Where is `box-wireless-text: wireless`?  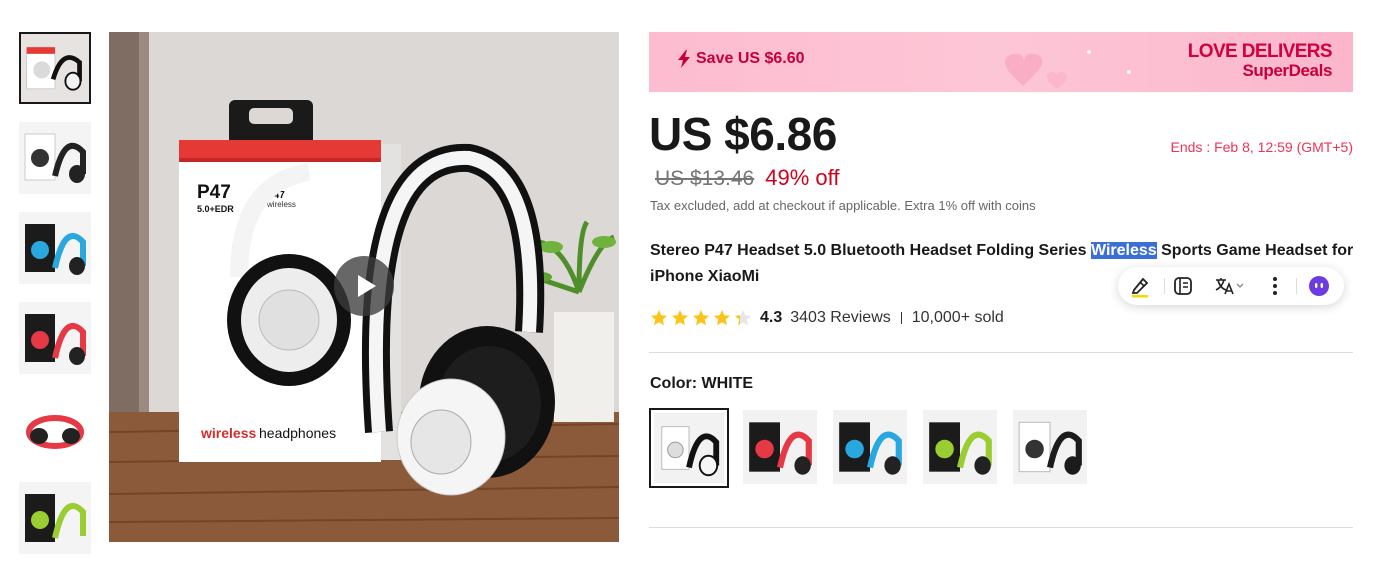 box-wireless-text: wireless is located at coordinates (281, 204).